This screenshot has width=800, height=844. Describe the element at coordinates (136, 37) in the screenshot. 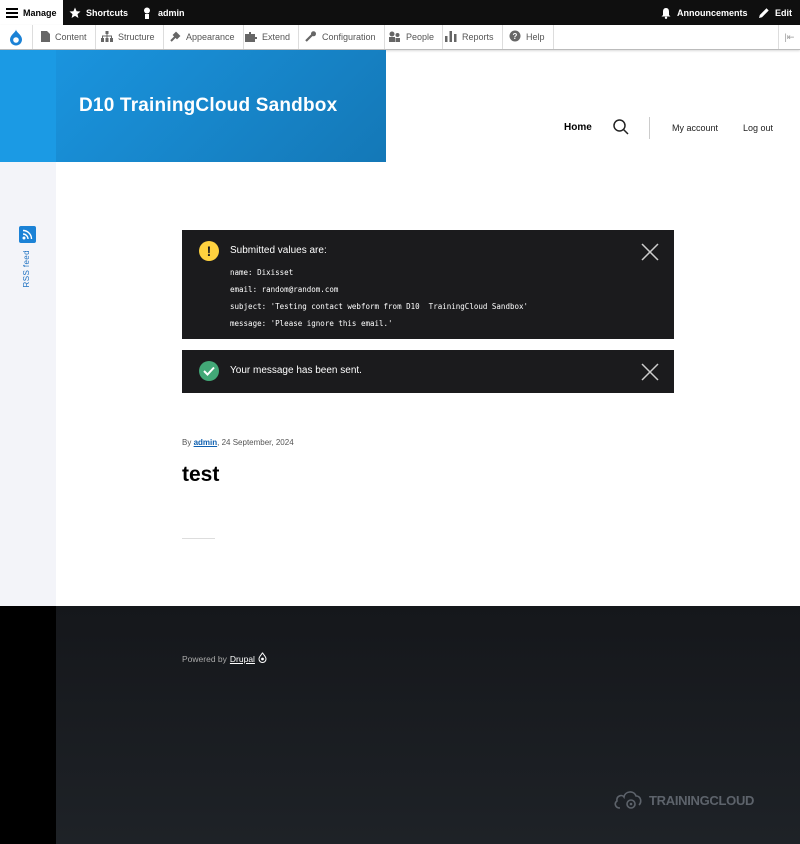

I see `tray-item-label: Structure` at that location.